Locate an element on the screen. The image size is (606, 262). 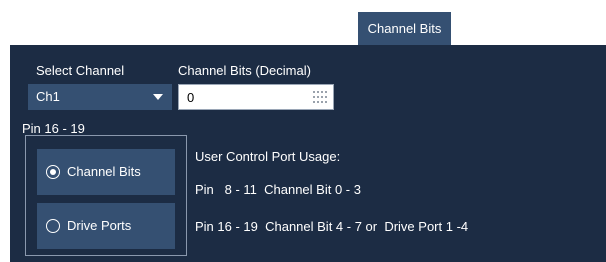
select-channel-value: Ch1 is located at coordinates (48, 96).